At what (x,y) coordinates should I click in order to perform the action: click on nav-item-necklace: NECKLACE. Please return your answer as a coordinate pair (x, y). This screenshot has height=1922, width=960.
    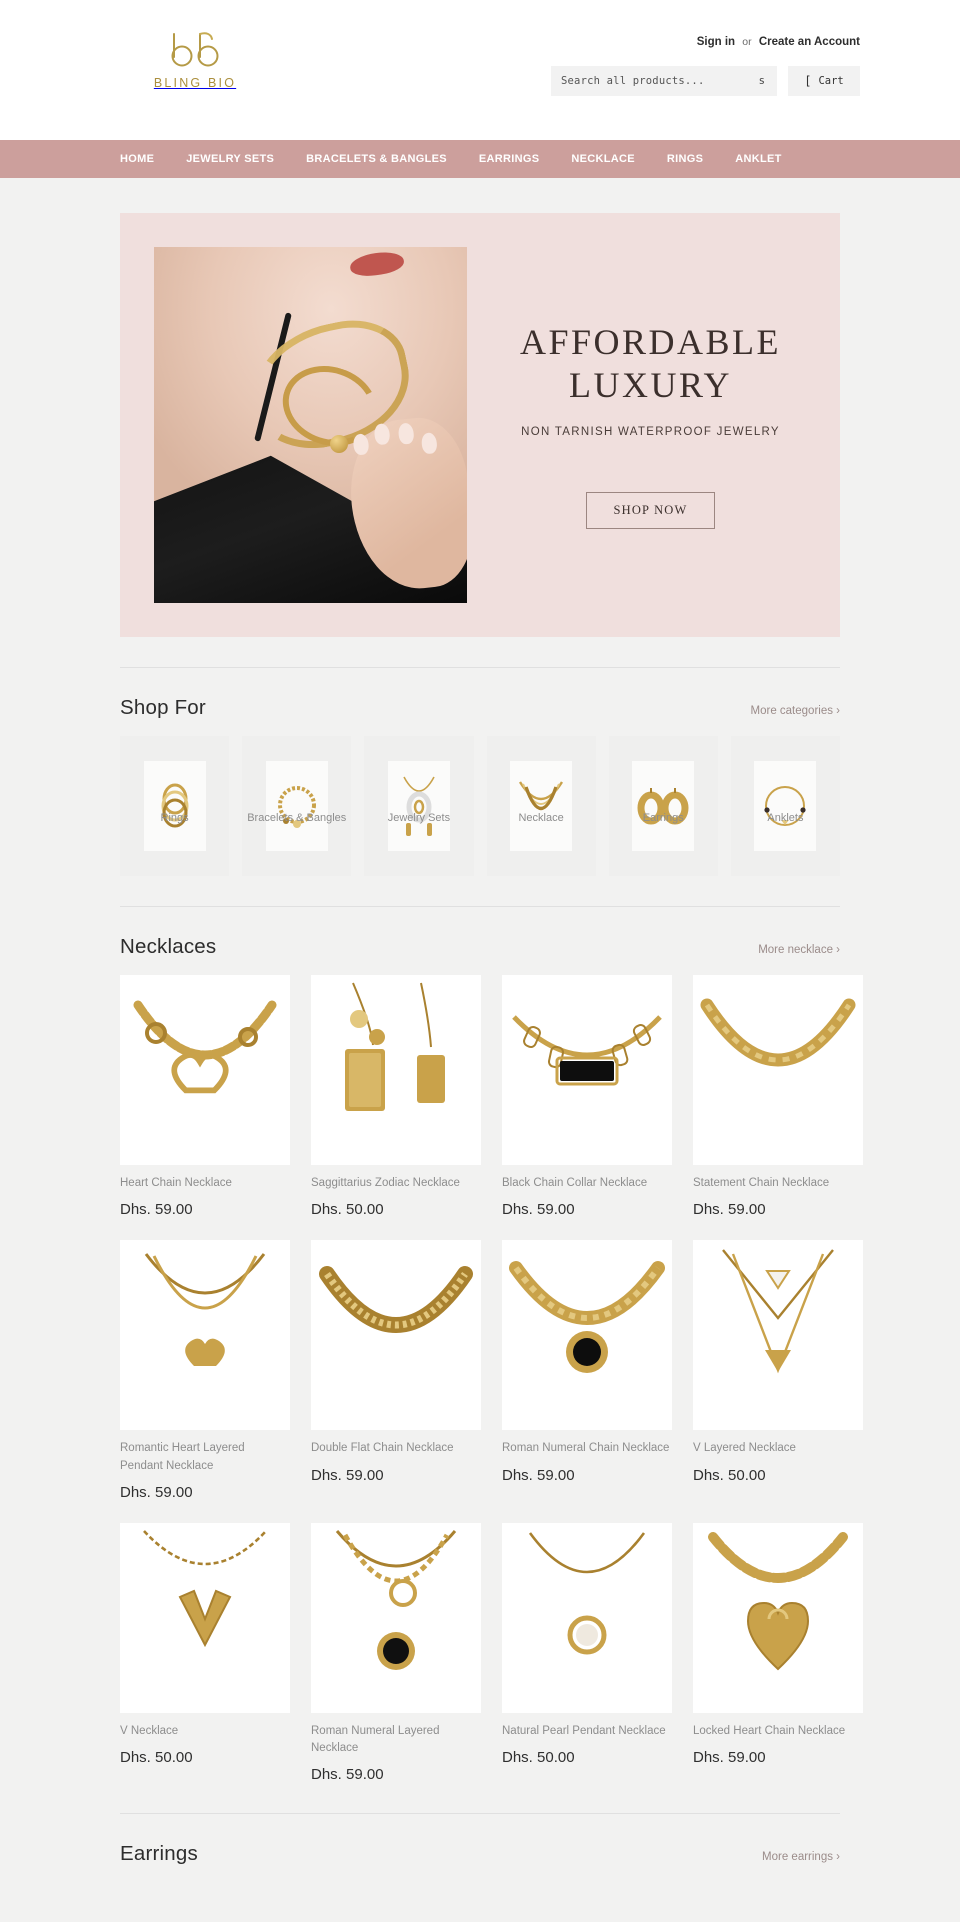
    Looking at the image, I should click on (603, 159).